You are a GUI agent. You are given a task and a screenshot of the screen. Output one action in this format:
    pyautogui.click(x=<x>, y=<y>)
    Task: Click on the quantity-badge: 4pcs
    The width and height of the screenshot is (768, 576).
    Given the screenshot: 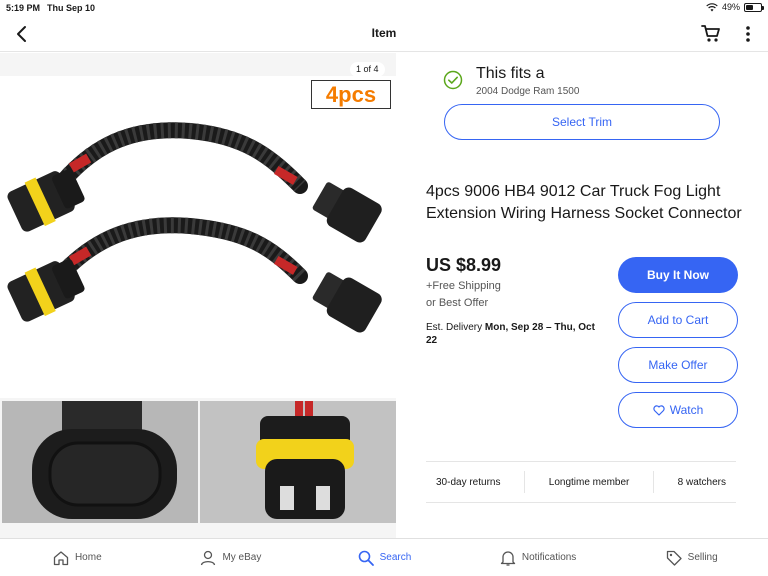 What is the action you would take?
    pyautogui.click(x=351, y=94)
    